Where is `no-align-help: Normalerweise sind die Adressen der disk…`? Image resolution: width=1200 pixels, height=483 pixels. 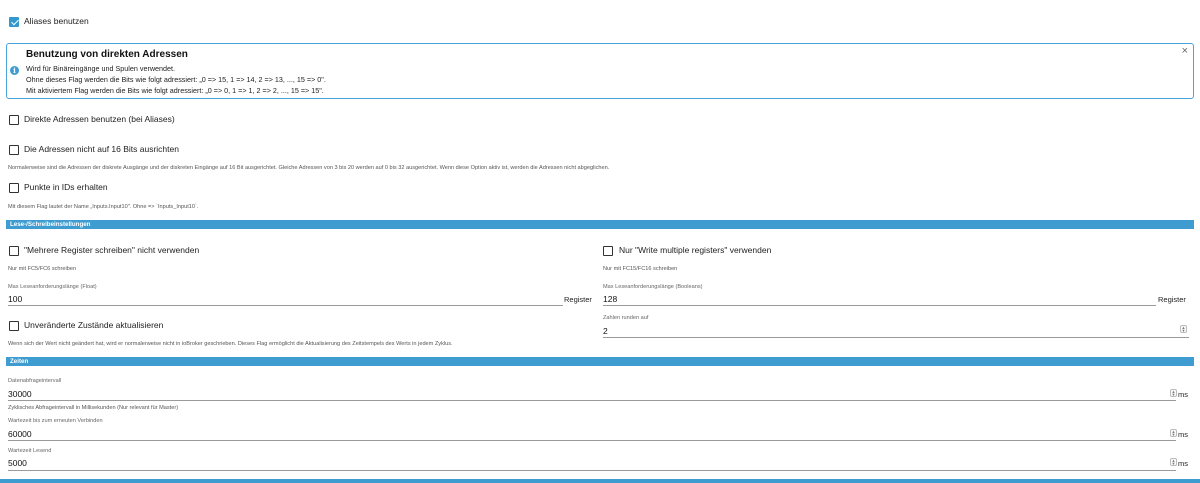 no-align-help: Normalerweise sind die Adressen der disk… is located at coordinates (309, 168).